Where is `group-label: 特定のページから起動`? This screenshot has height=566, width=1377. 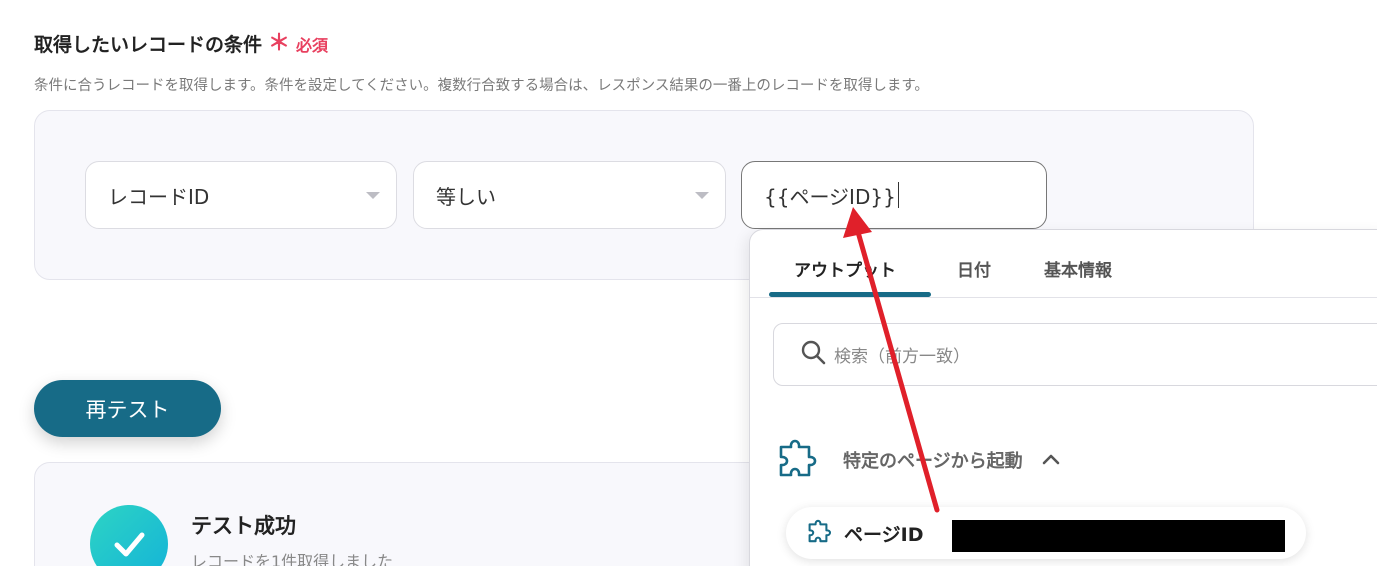 group-label: 特定のページから起動 is located at coordinates (933, 461).